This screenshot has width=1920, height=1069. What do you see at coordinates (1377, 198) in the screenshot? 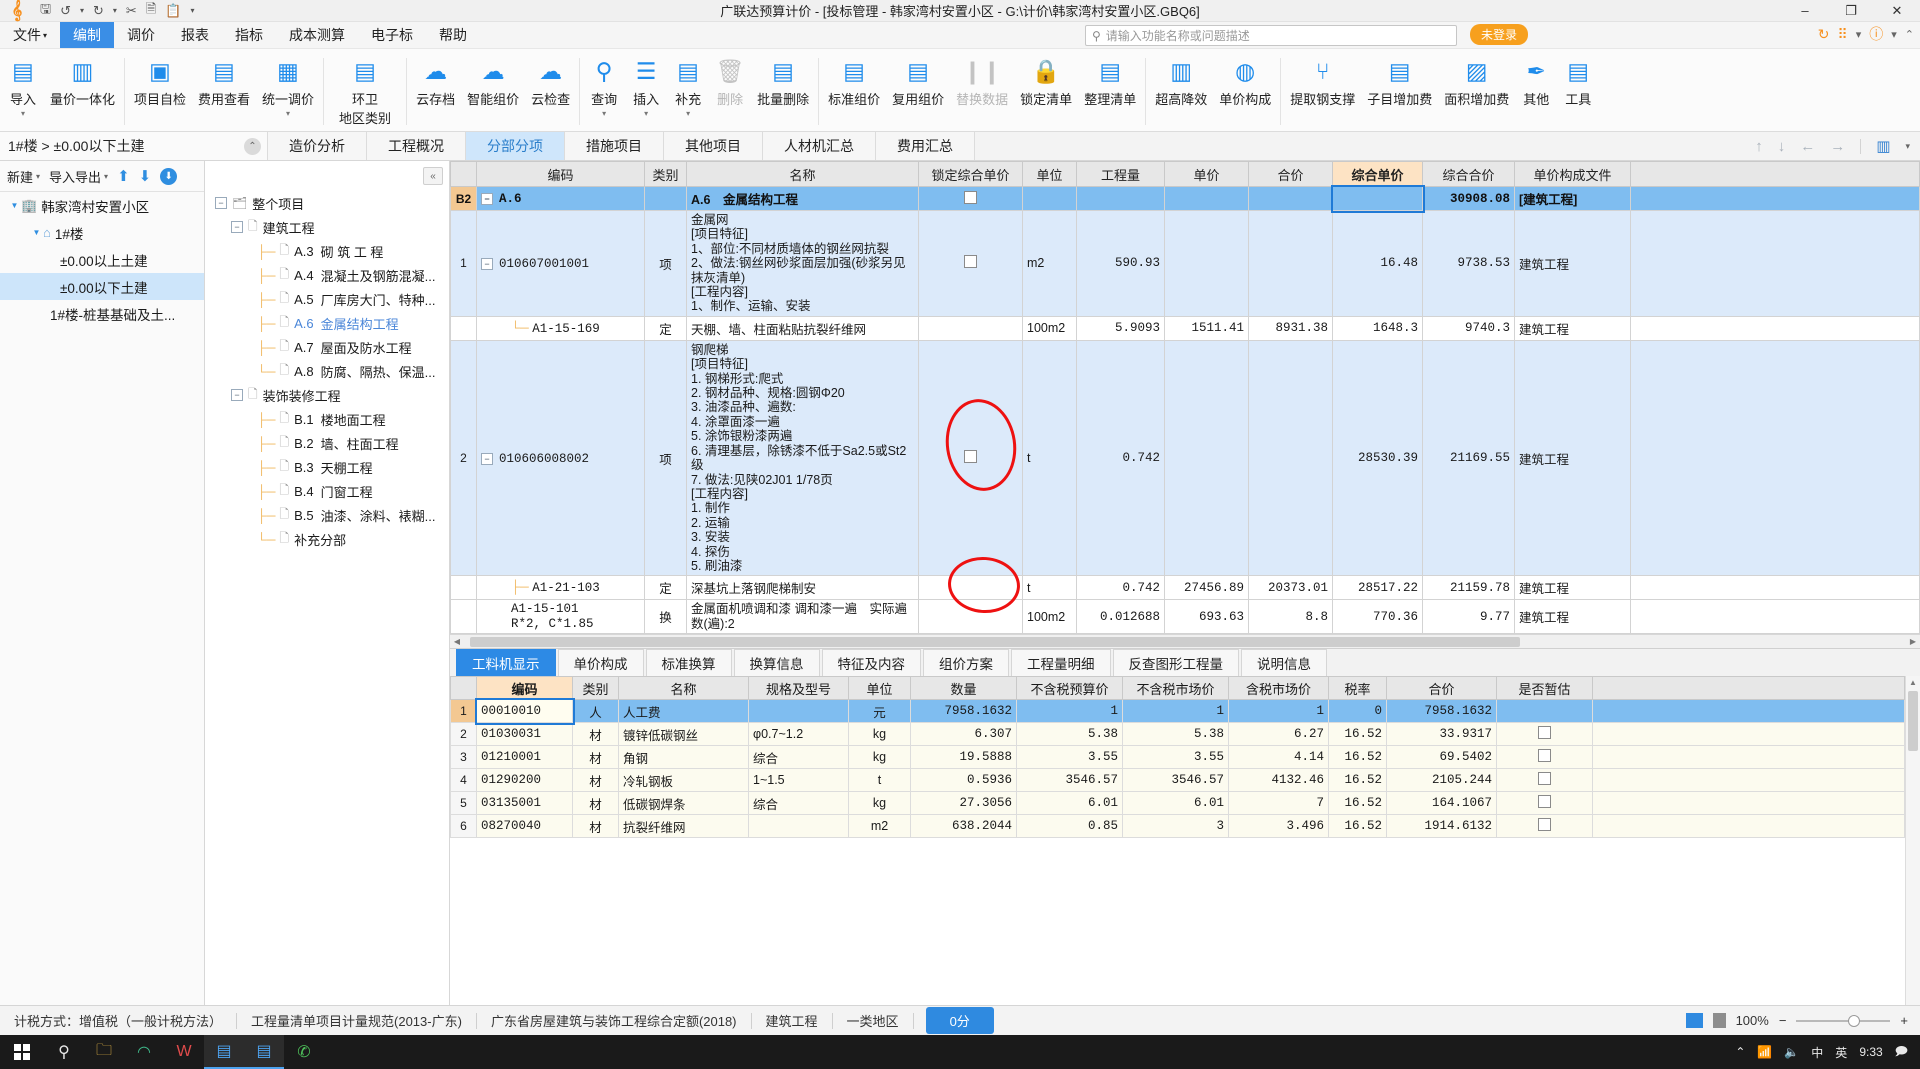
I see `cell-comprehensive-unit-price` at bounding box center [1377, 198].